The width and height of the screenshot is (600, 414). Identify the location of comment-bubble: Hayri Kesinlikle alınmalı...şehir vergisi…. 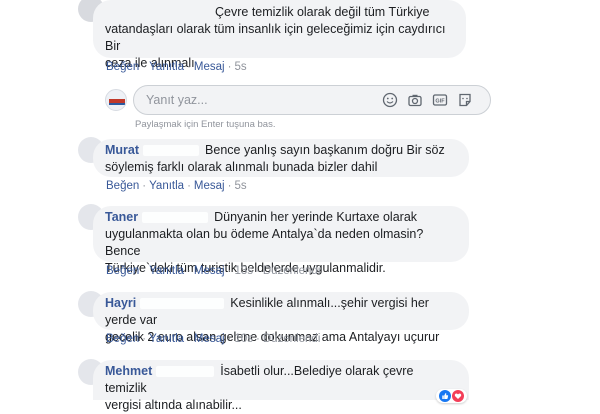
(281, 318).